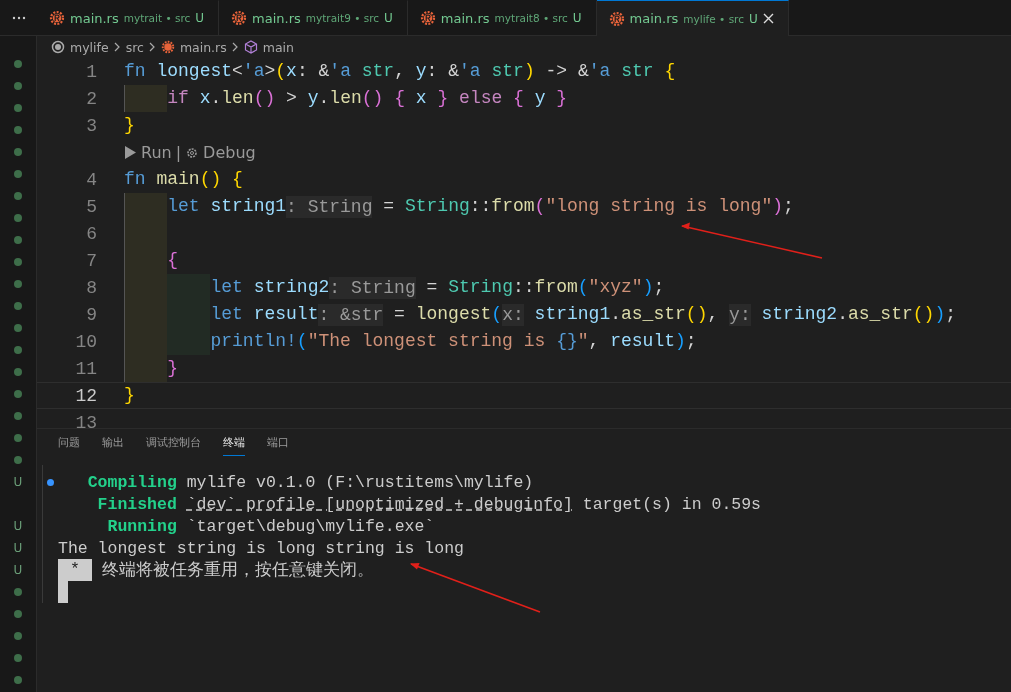 The width and height of the screenshot is (1011, 692). Describe the element at coordinates (237, 570) in the screenshot. I see `terminal-text: 终端将被任务重用，按任意键关闭。` at that location.